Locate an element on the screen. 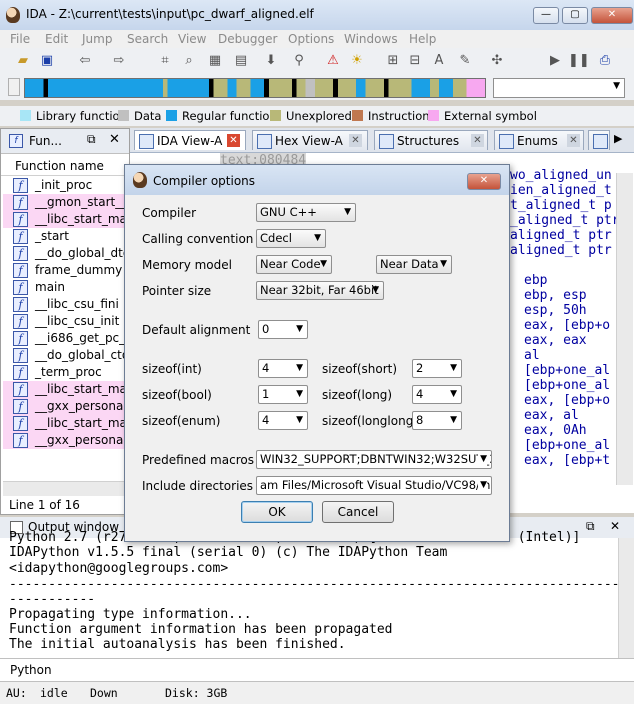  lightbulb-icon: ☀ is located at coordinates (357, 61).